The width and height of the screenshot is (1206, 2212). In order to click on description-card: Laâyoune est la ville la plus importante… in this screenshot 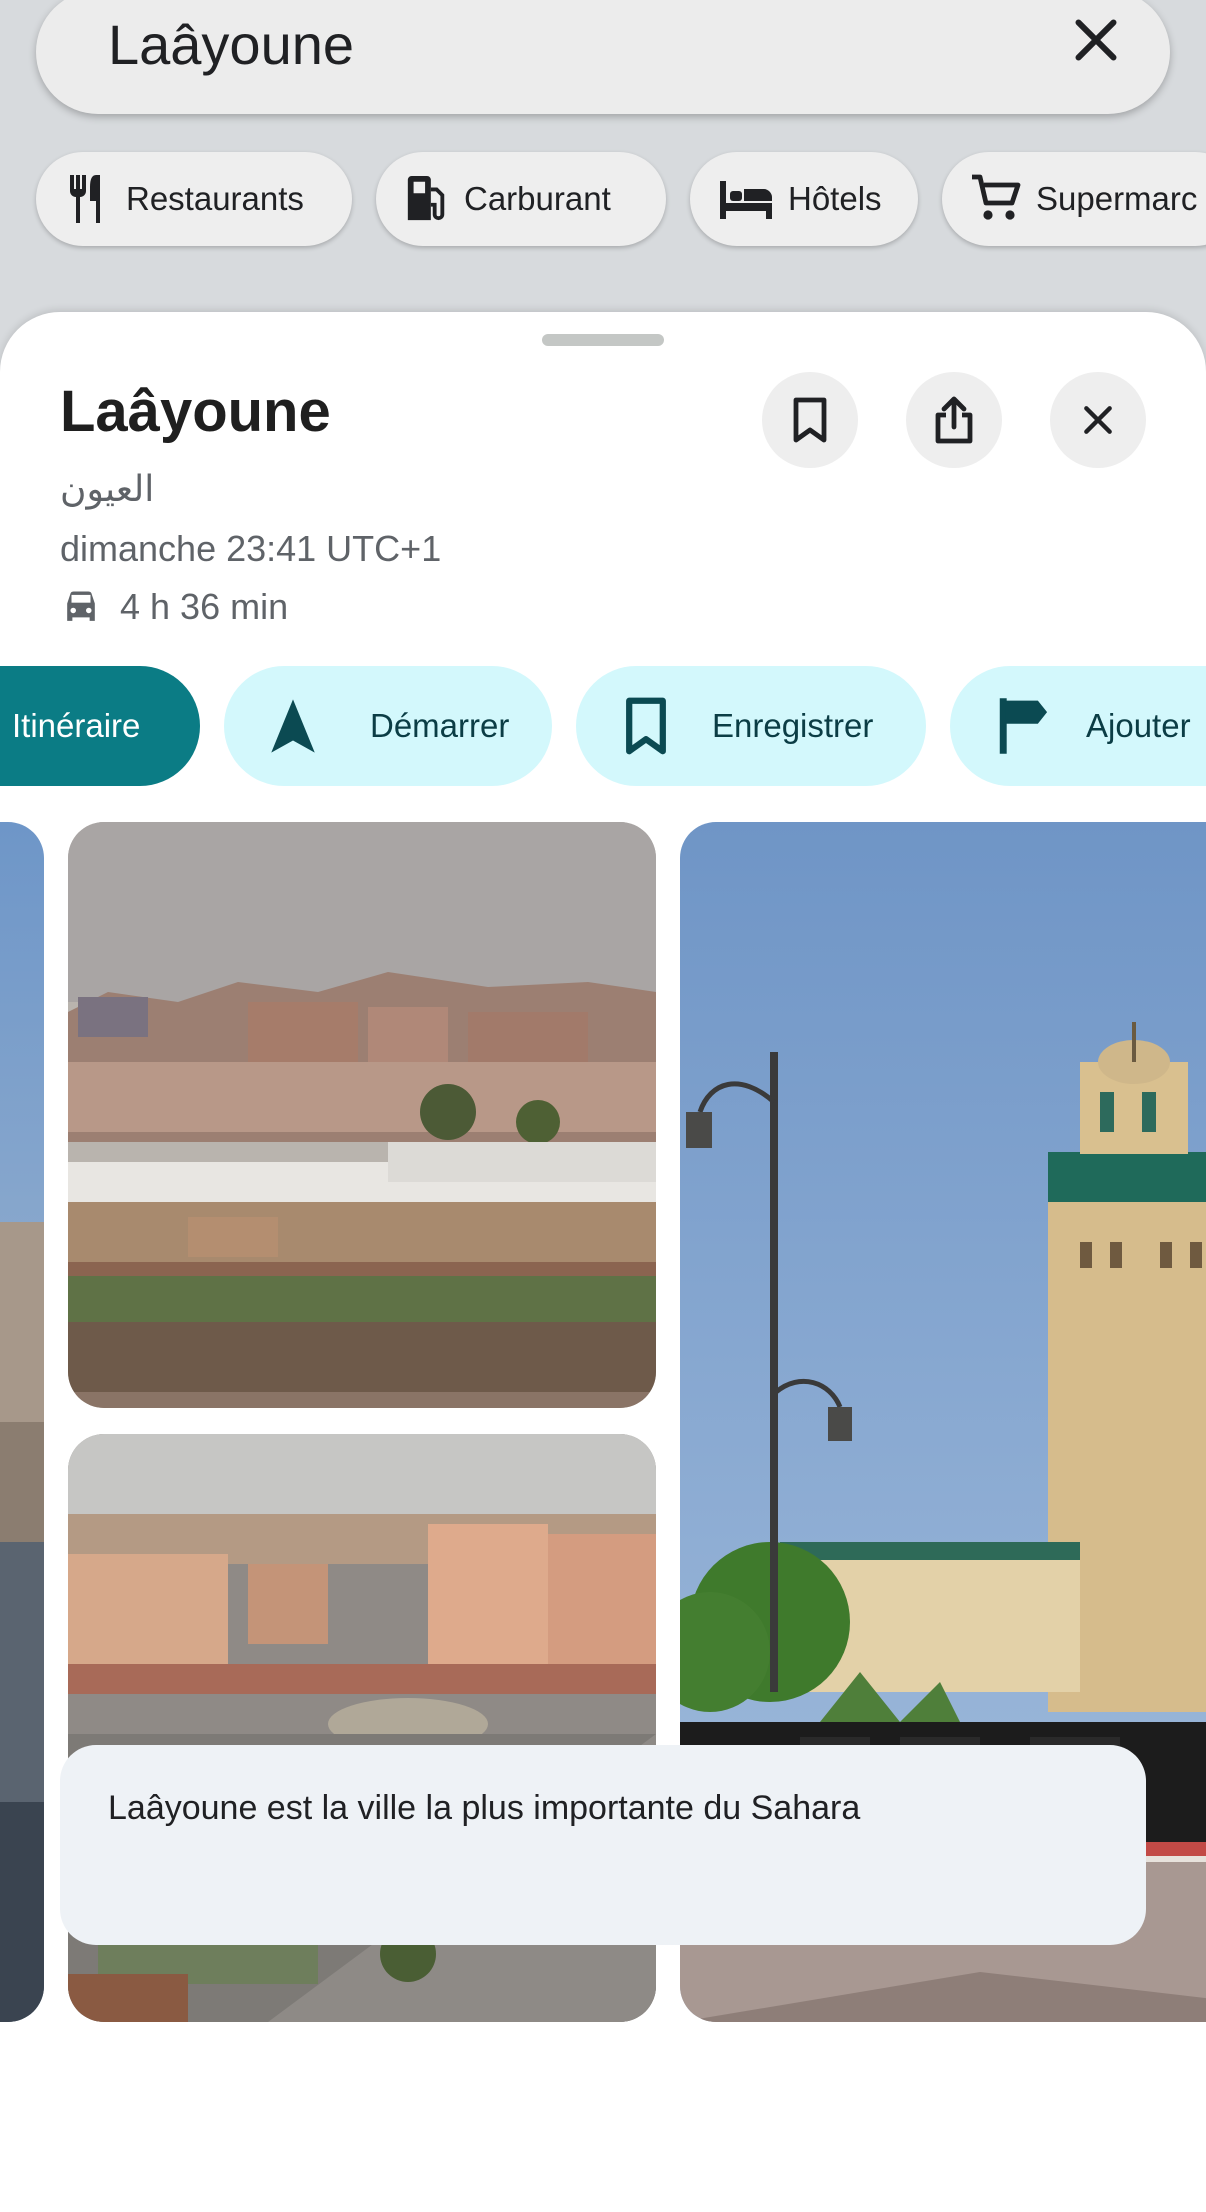, I will do `click(603, 1845)`.